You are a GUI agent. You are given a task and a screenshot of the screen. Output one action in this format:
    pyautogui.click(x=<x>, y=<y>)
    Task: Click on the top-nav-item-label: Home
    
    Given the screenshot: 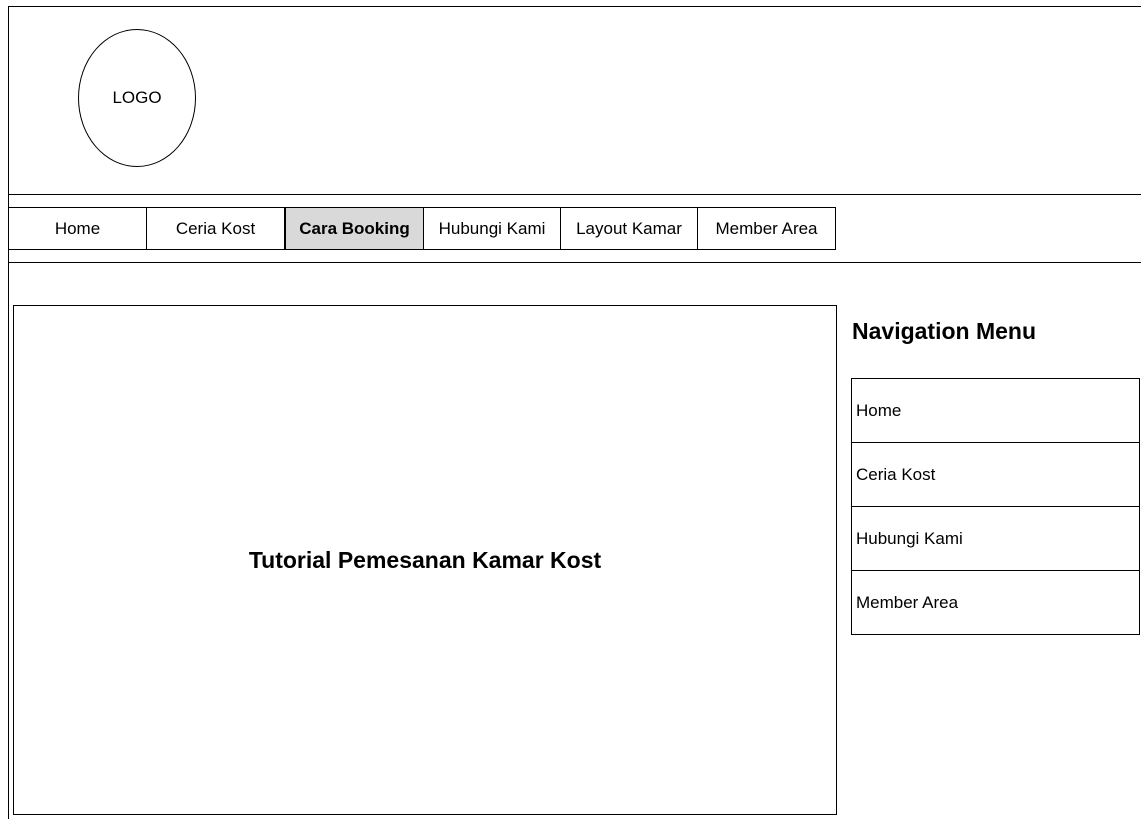 What is the action you would take?
    pyautogui.click(x=77, y=228)
    